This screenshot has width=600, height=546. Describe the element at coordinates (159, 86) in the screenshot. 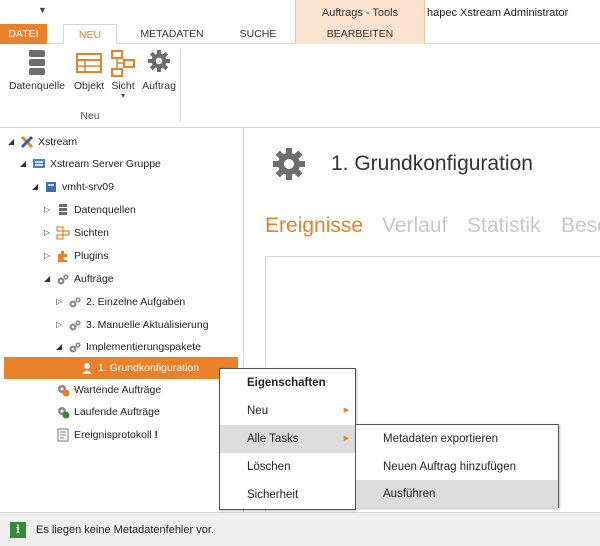

I see `auftrag-label: Auftrag` at that location.